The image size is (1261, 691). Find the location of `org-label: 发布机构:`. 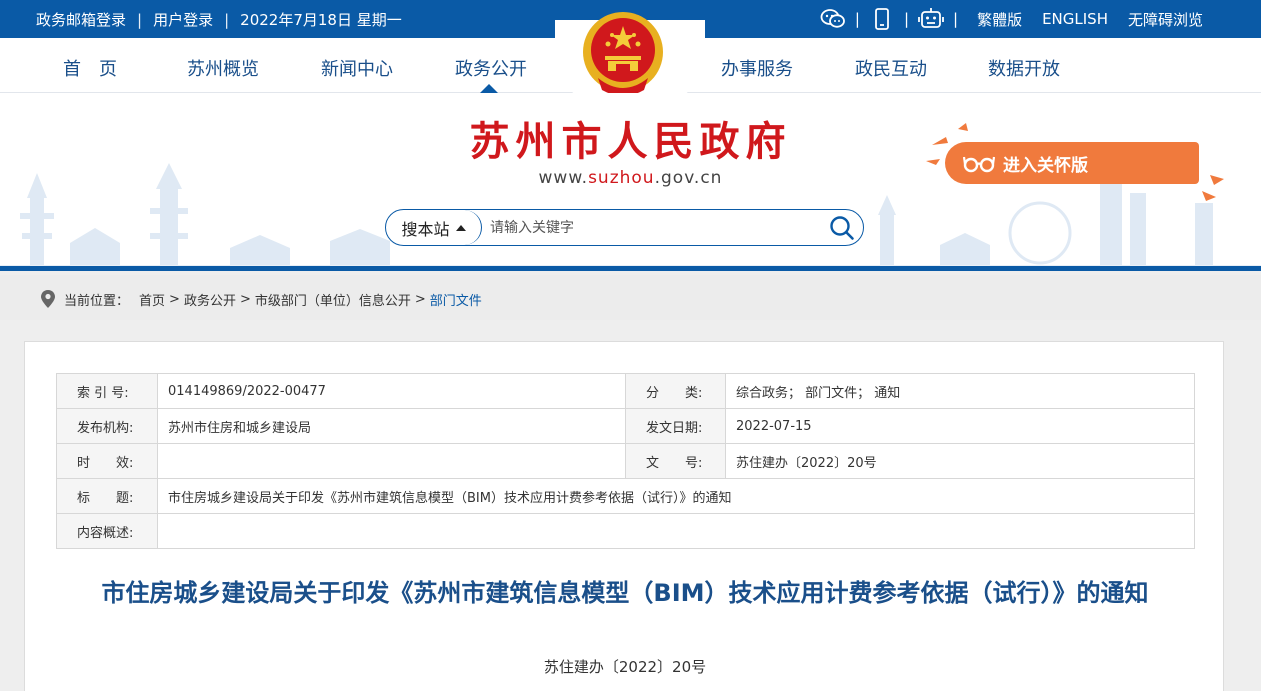

org-label: 发布机构: is located at coordinates (107, 426).